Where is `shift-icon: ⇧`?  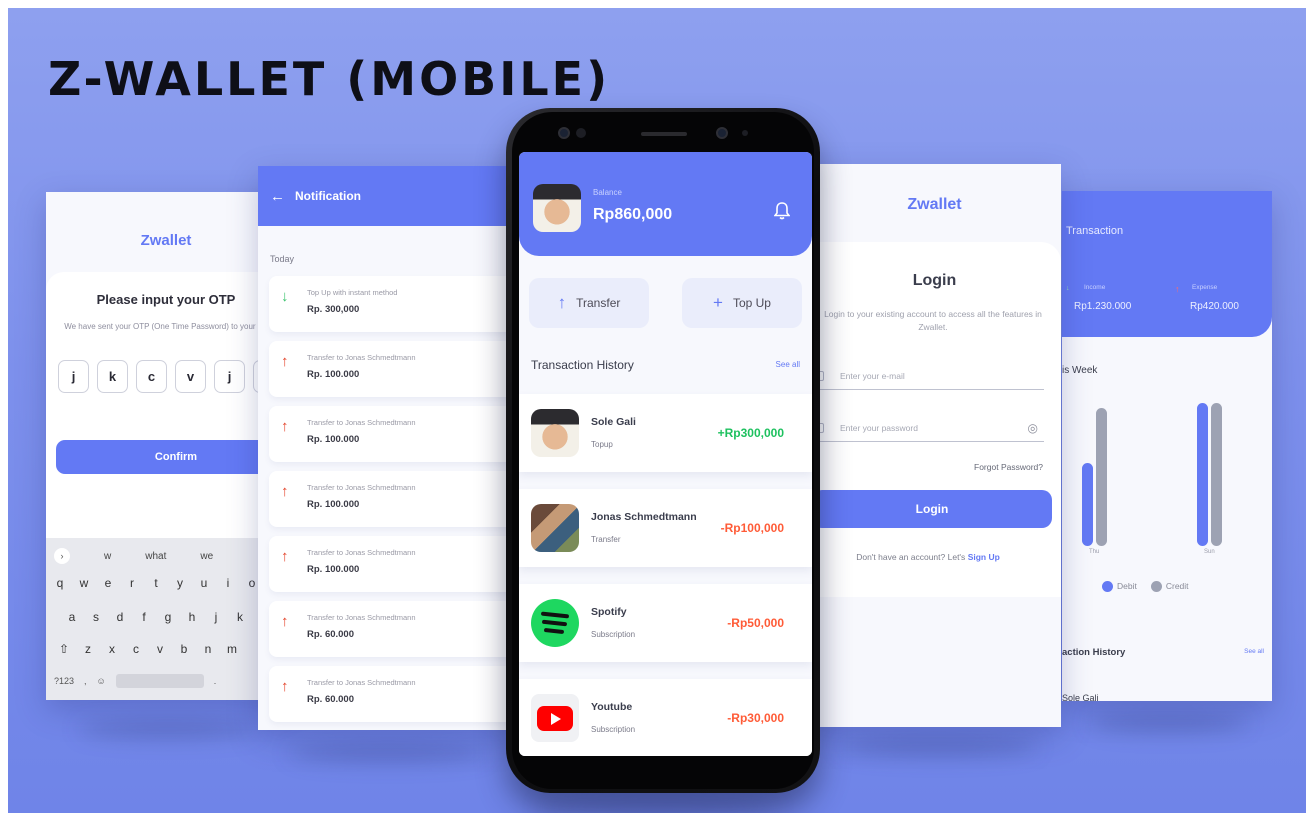
shift-icon: ⇧ is located at coordinates (64, 649).